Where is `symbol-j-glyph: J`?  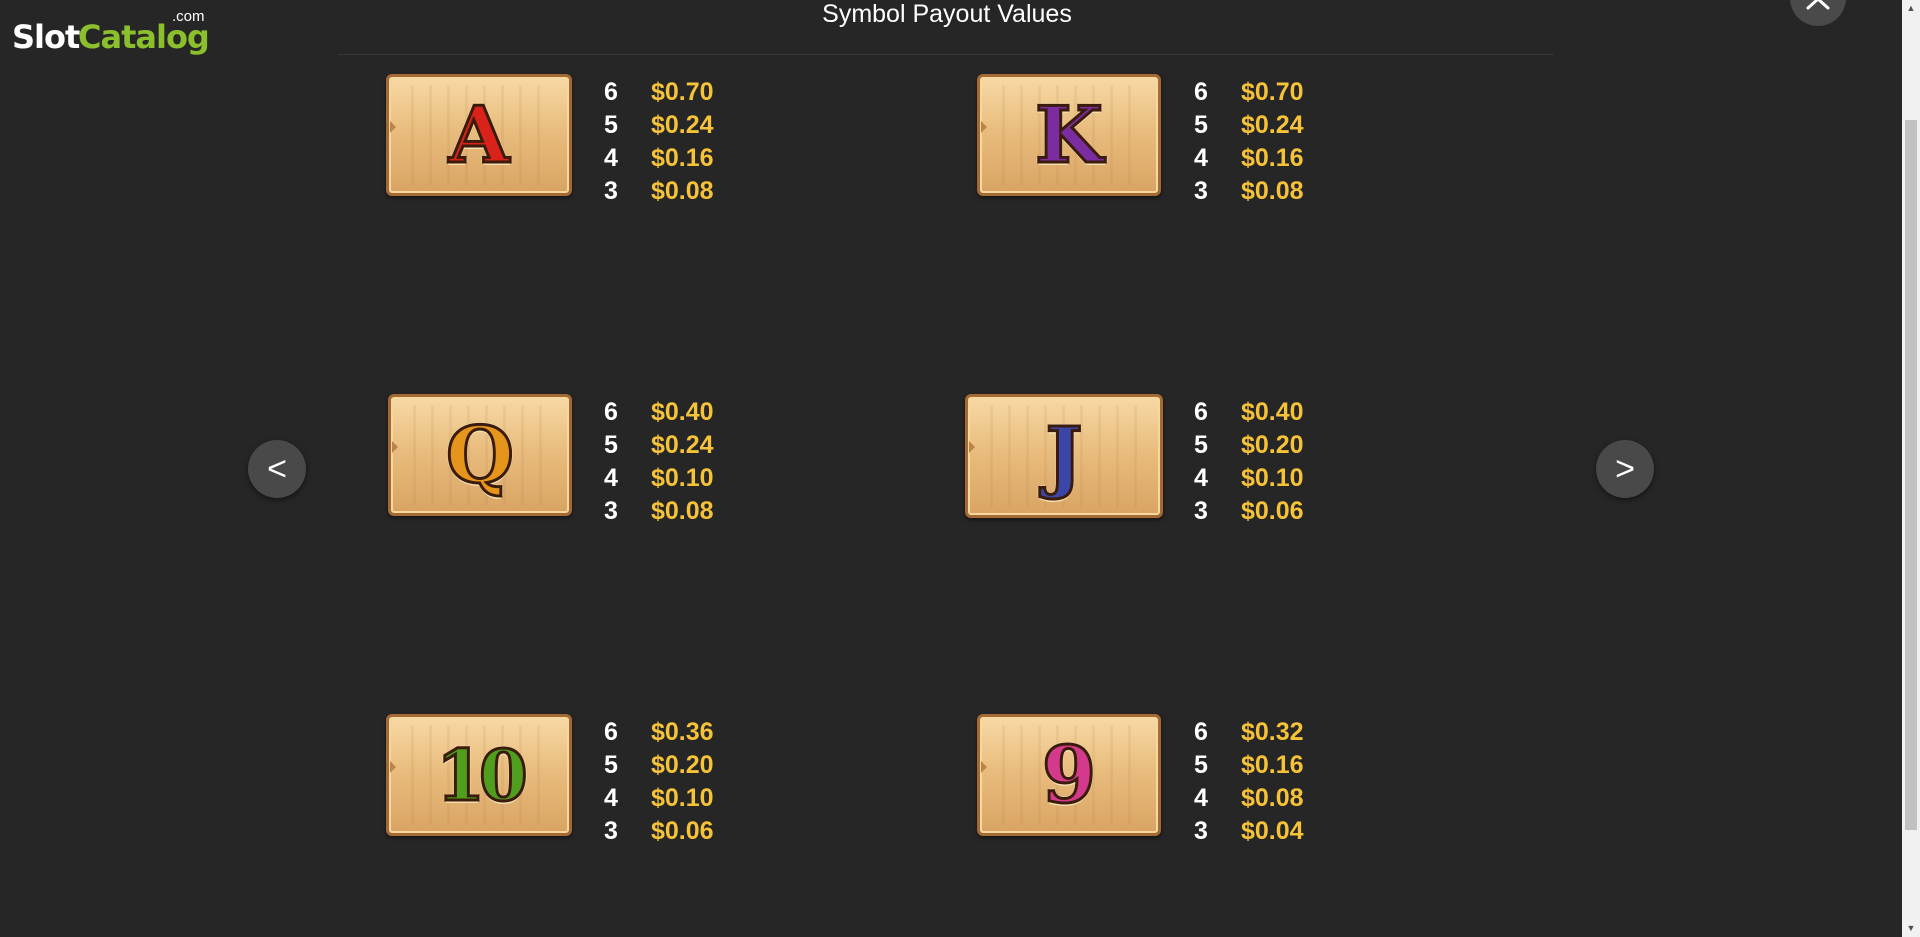
symbol-j-glyph: J is located at coordinates (1064, 456).